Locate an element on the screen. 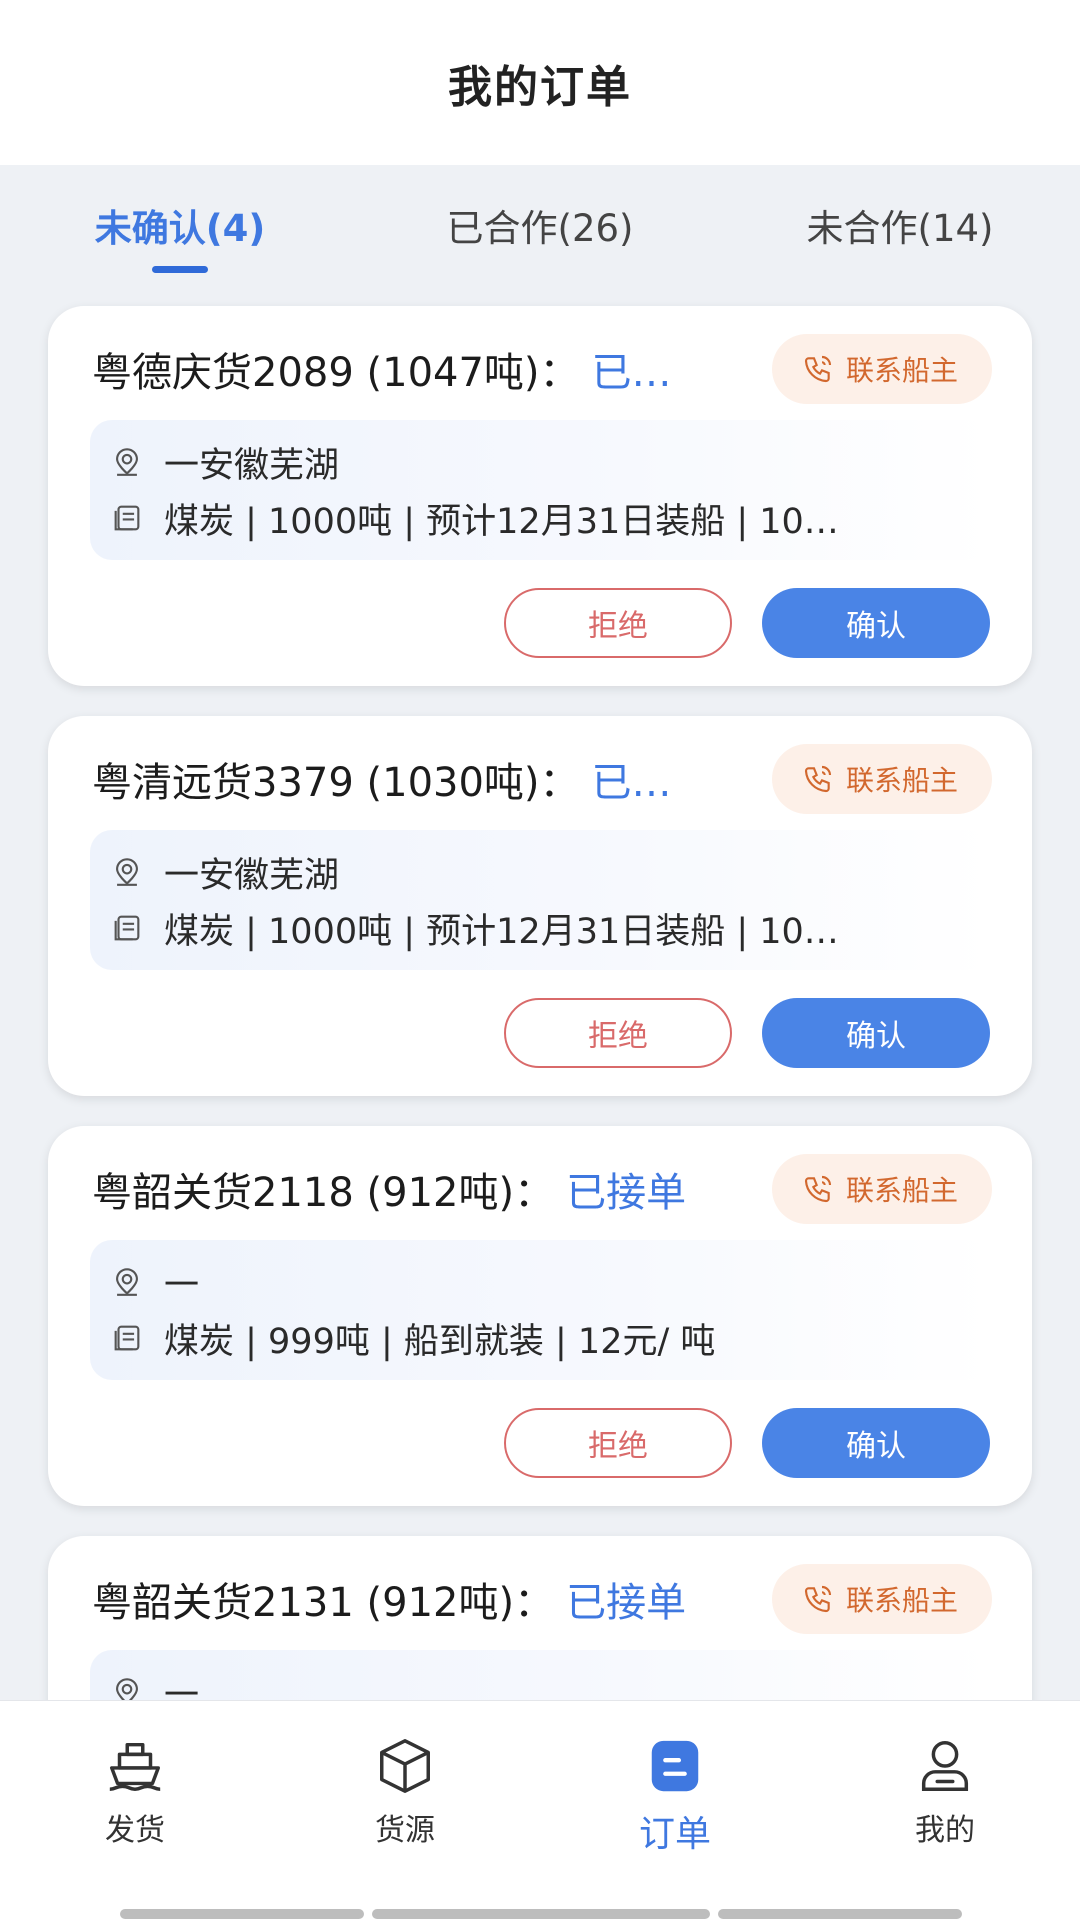 The width and height of the screenshot is (1080, 1920). header: 我的订单 is located at coordinates (540, 82).